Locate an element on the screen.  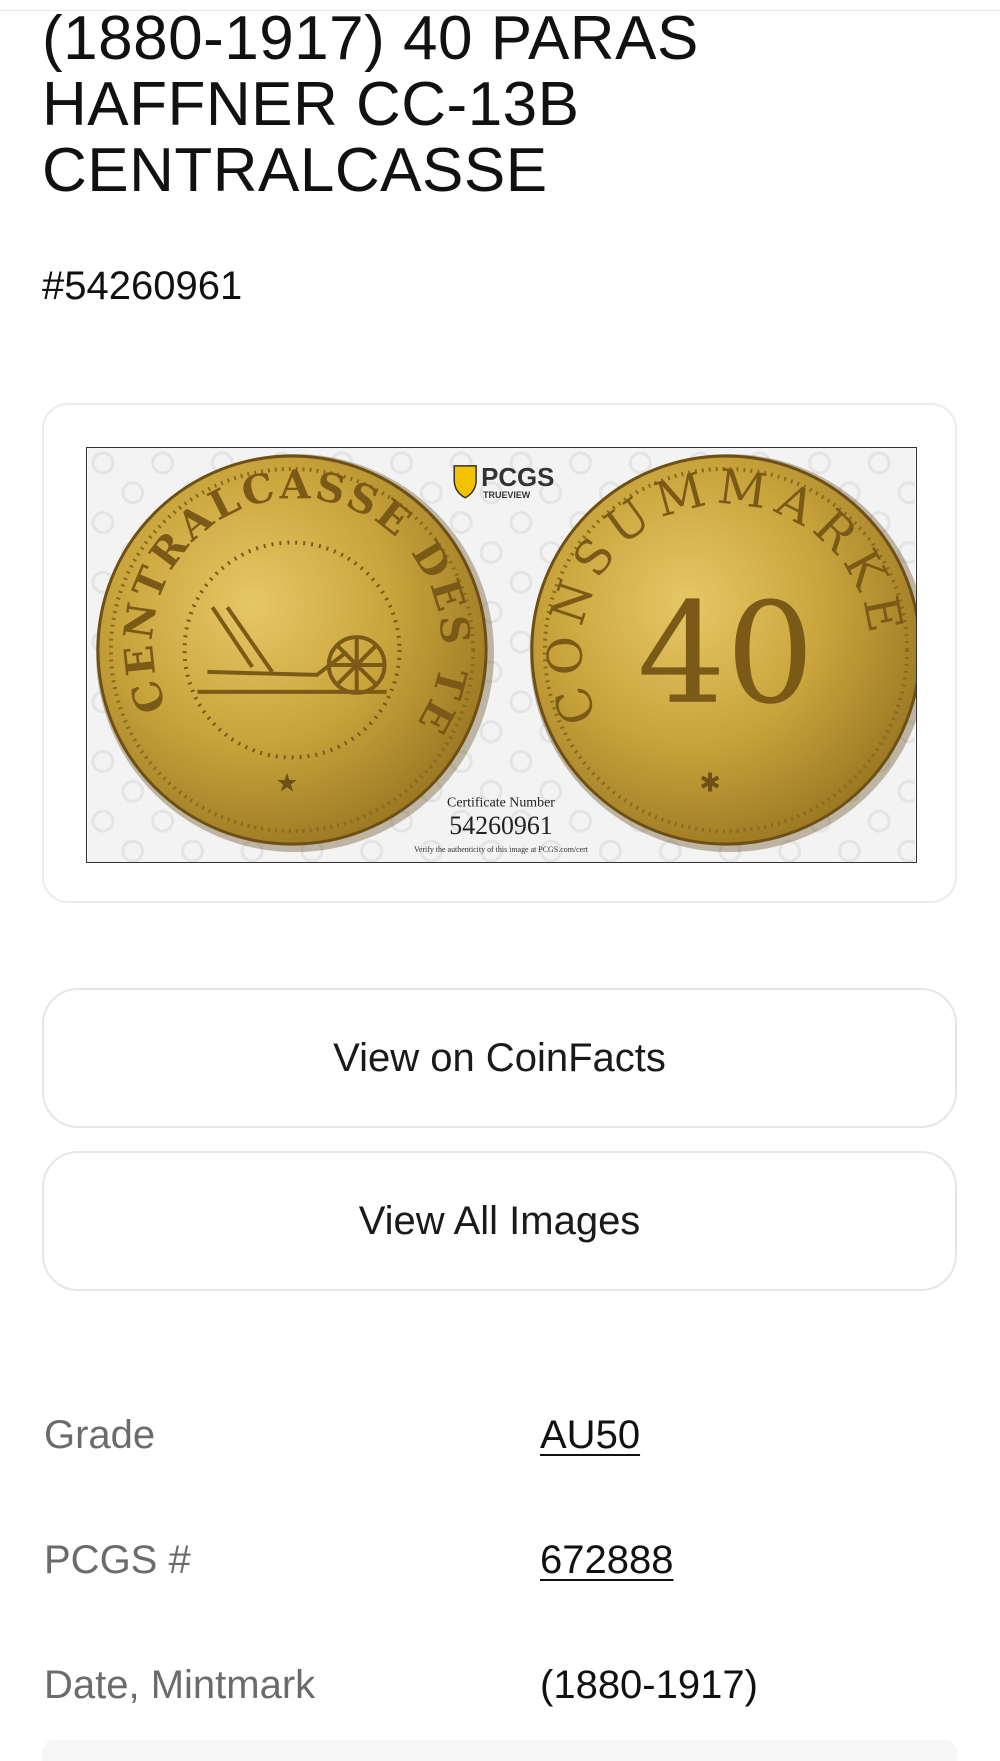
title-line-2: HAFFNER CC-13B is located at coordinates (311, 104).